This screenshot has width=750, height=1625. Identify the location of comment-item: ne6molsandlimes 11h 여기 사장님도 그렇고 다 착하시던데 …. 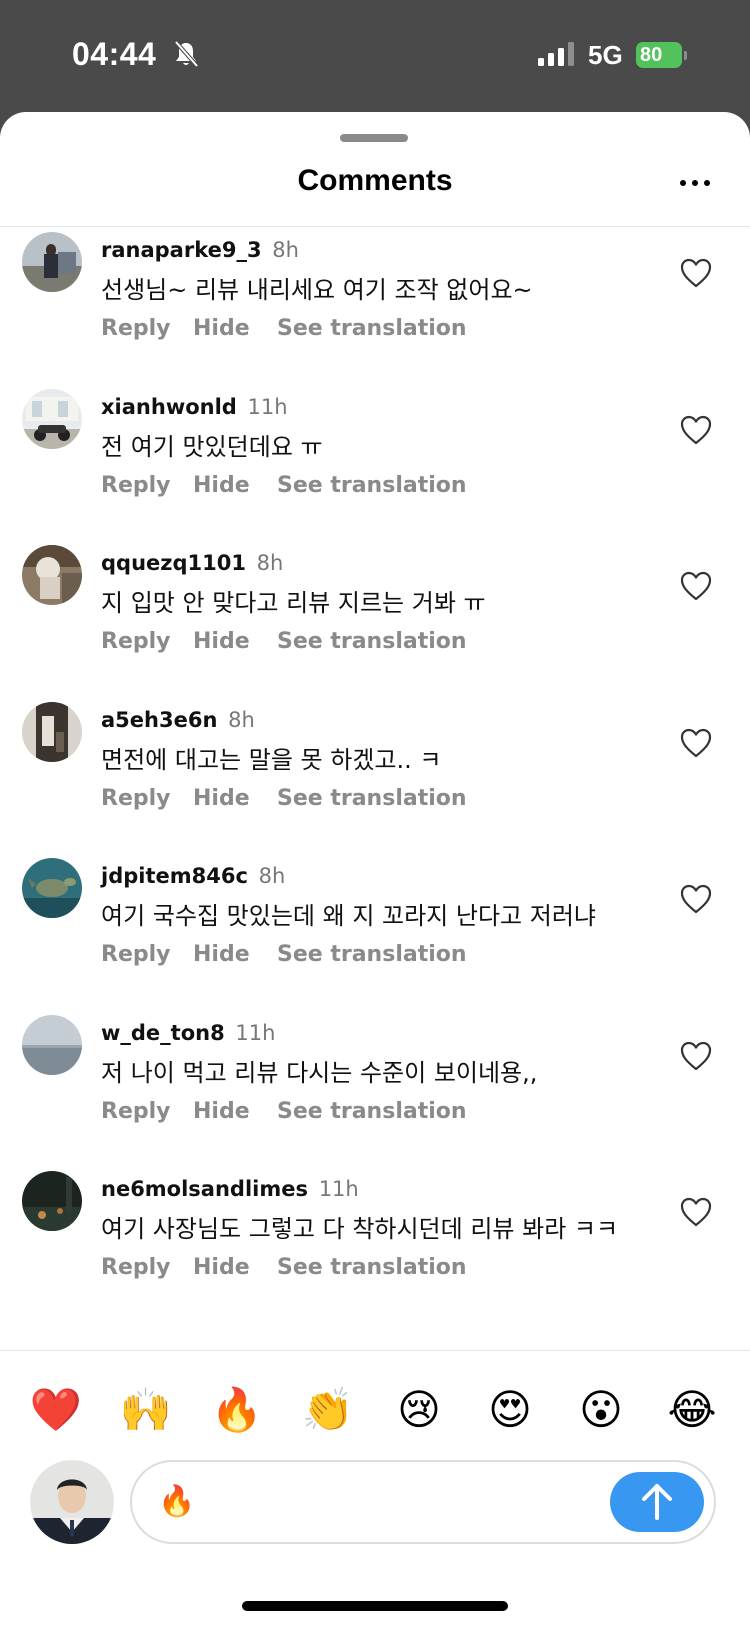
(375, 1246).